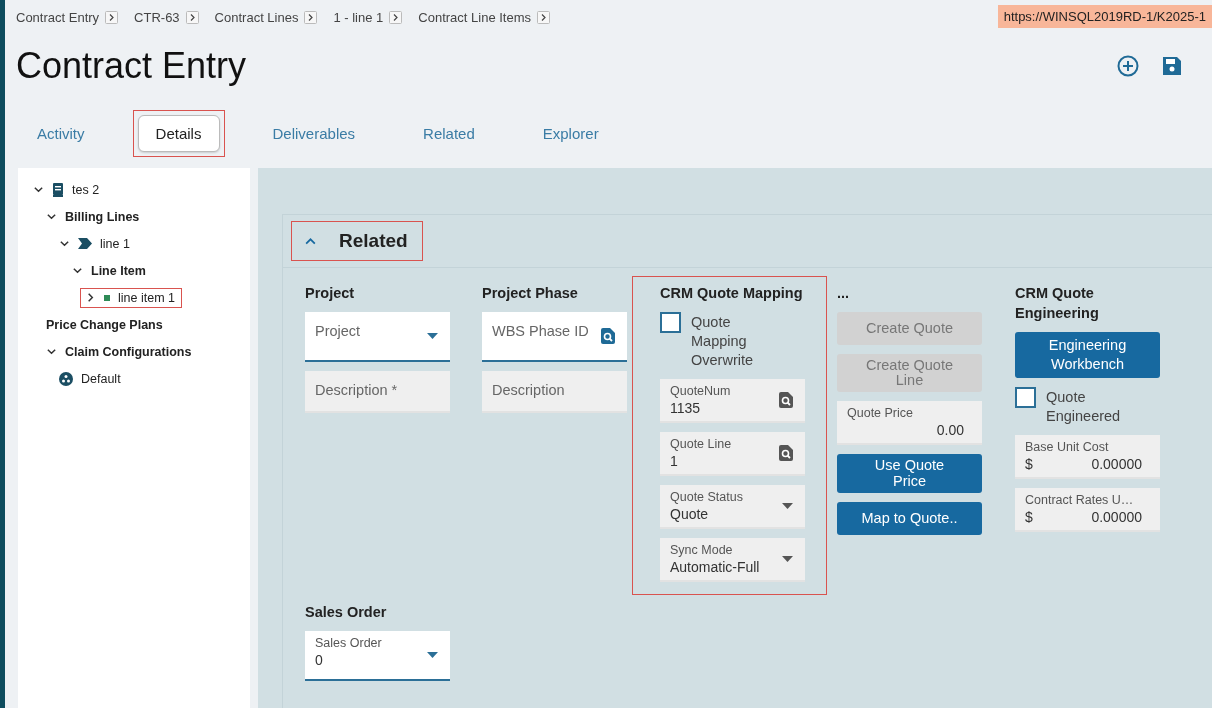 Image resolution: width=1212 pixels, height=708 pixels. Describe the element at coordinates (909, 473) in the screenshot. I see `action-button: Use Quote Price` at that location.